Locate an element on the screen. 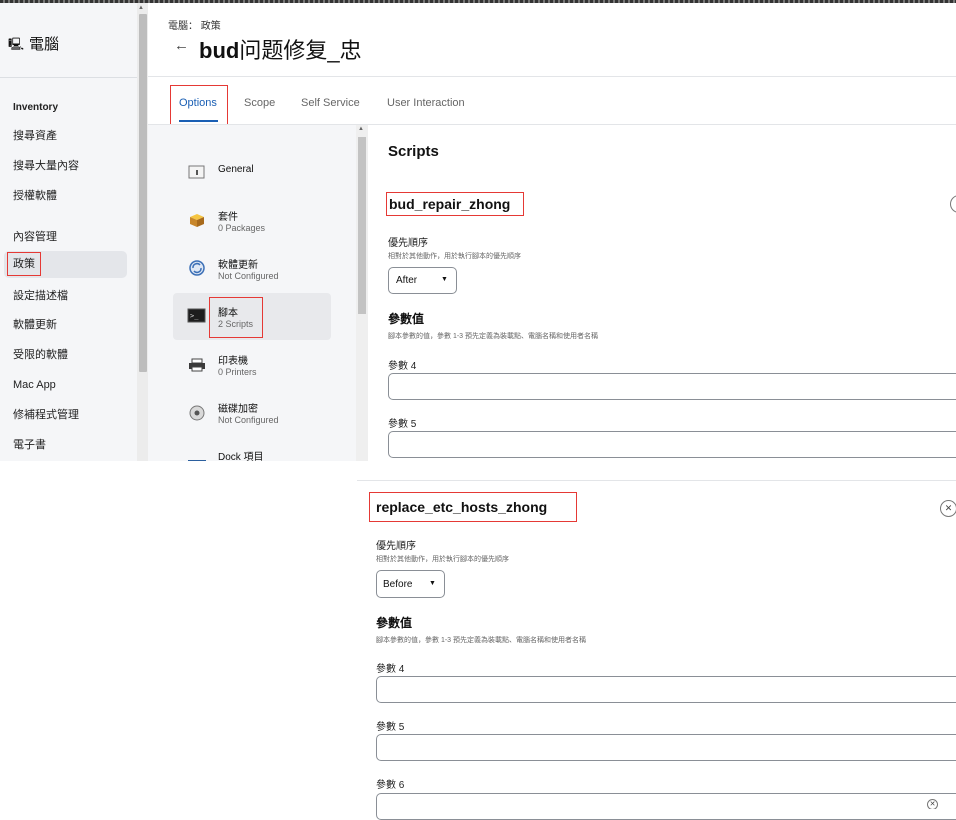 The width and height of the screenshot is (956, 820). computer-icon: 🖳 is located at coordinates (16, 44).